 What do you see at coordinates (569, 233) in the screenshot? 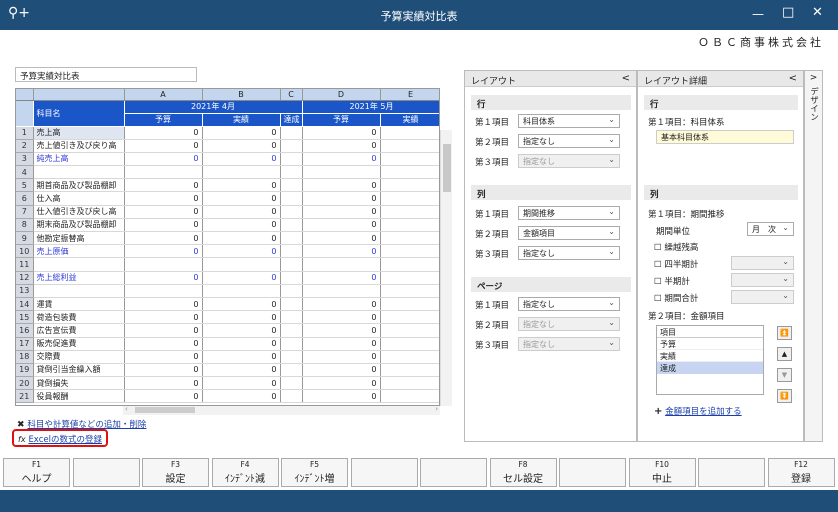
I see `col-item2-select: 金額項目 ⌄` at bounding box center [569, 233].